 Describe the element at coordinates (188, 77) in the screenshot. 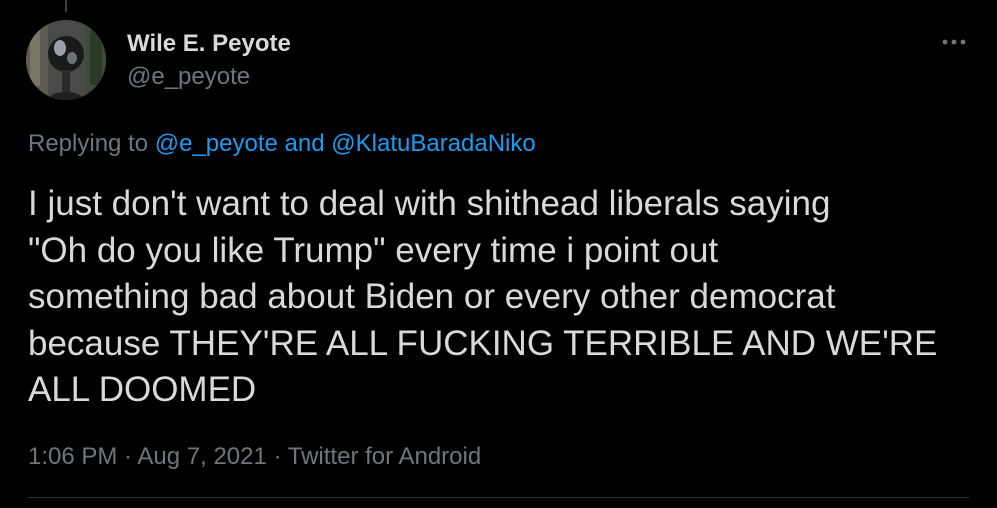

I see `author-handle: @e_peyote` at that location.